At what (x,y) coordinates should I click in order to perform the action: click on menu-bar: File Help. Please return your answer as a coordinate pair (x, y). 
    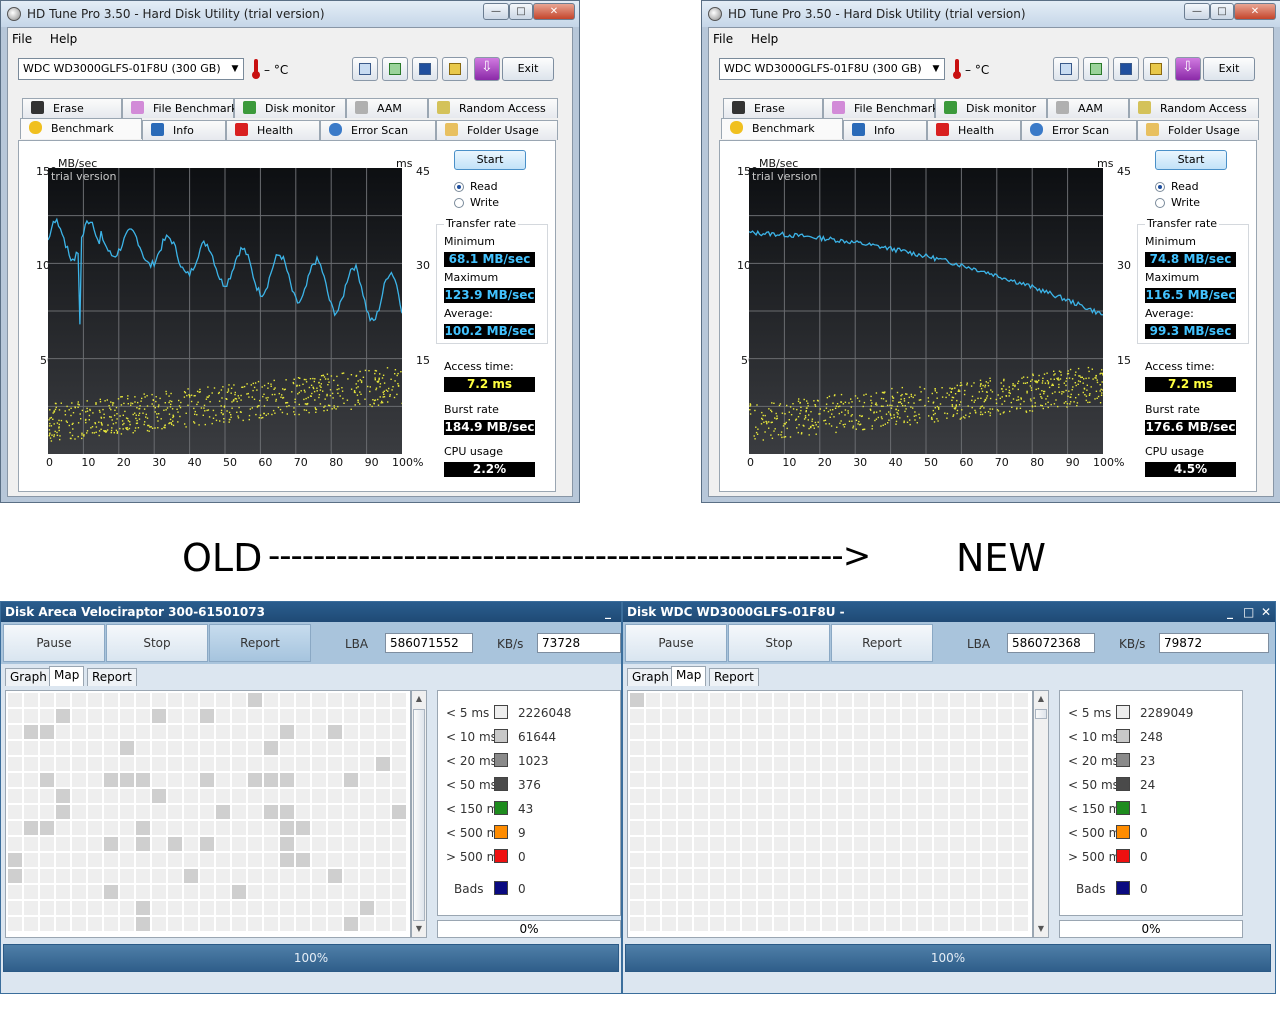
    Looking at the image, I should click on (51, 39).